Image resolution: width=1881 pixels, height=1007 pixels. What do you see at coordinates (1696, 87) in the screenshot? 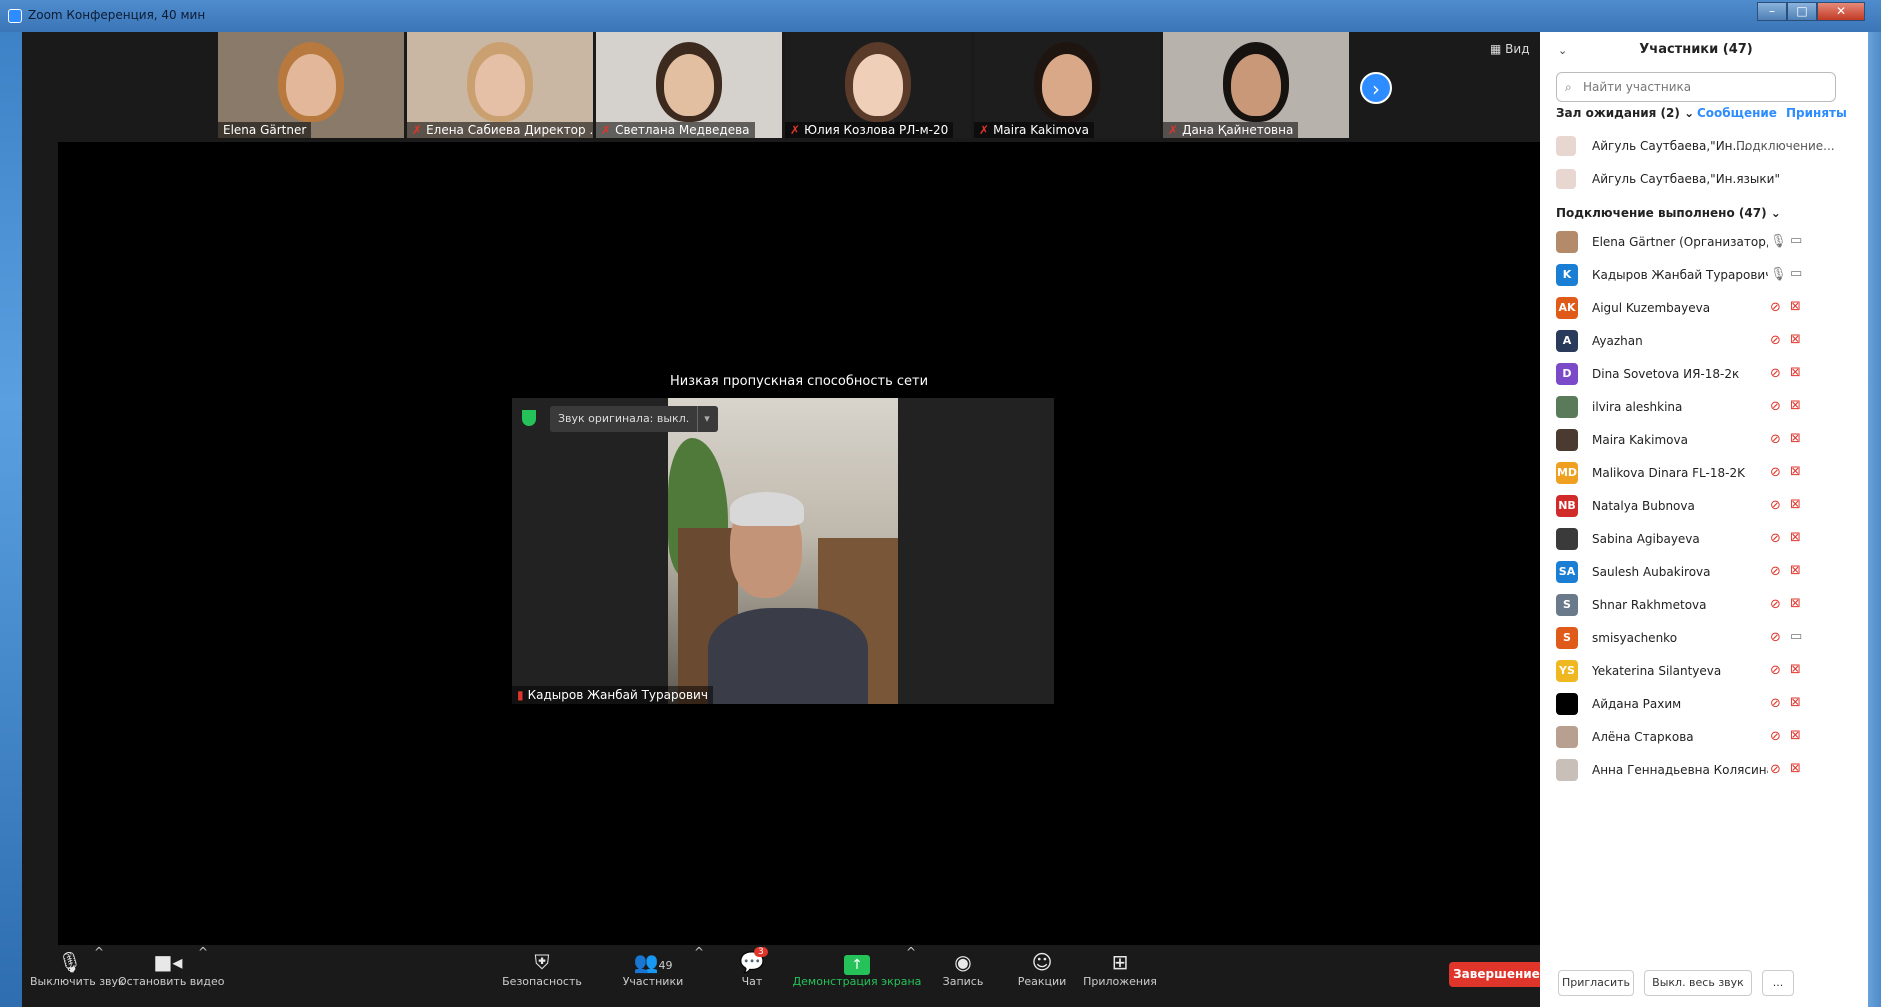
I see `participant-search-input: ⌕ Найти участника` at bounding box center [1696, 87].